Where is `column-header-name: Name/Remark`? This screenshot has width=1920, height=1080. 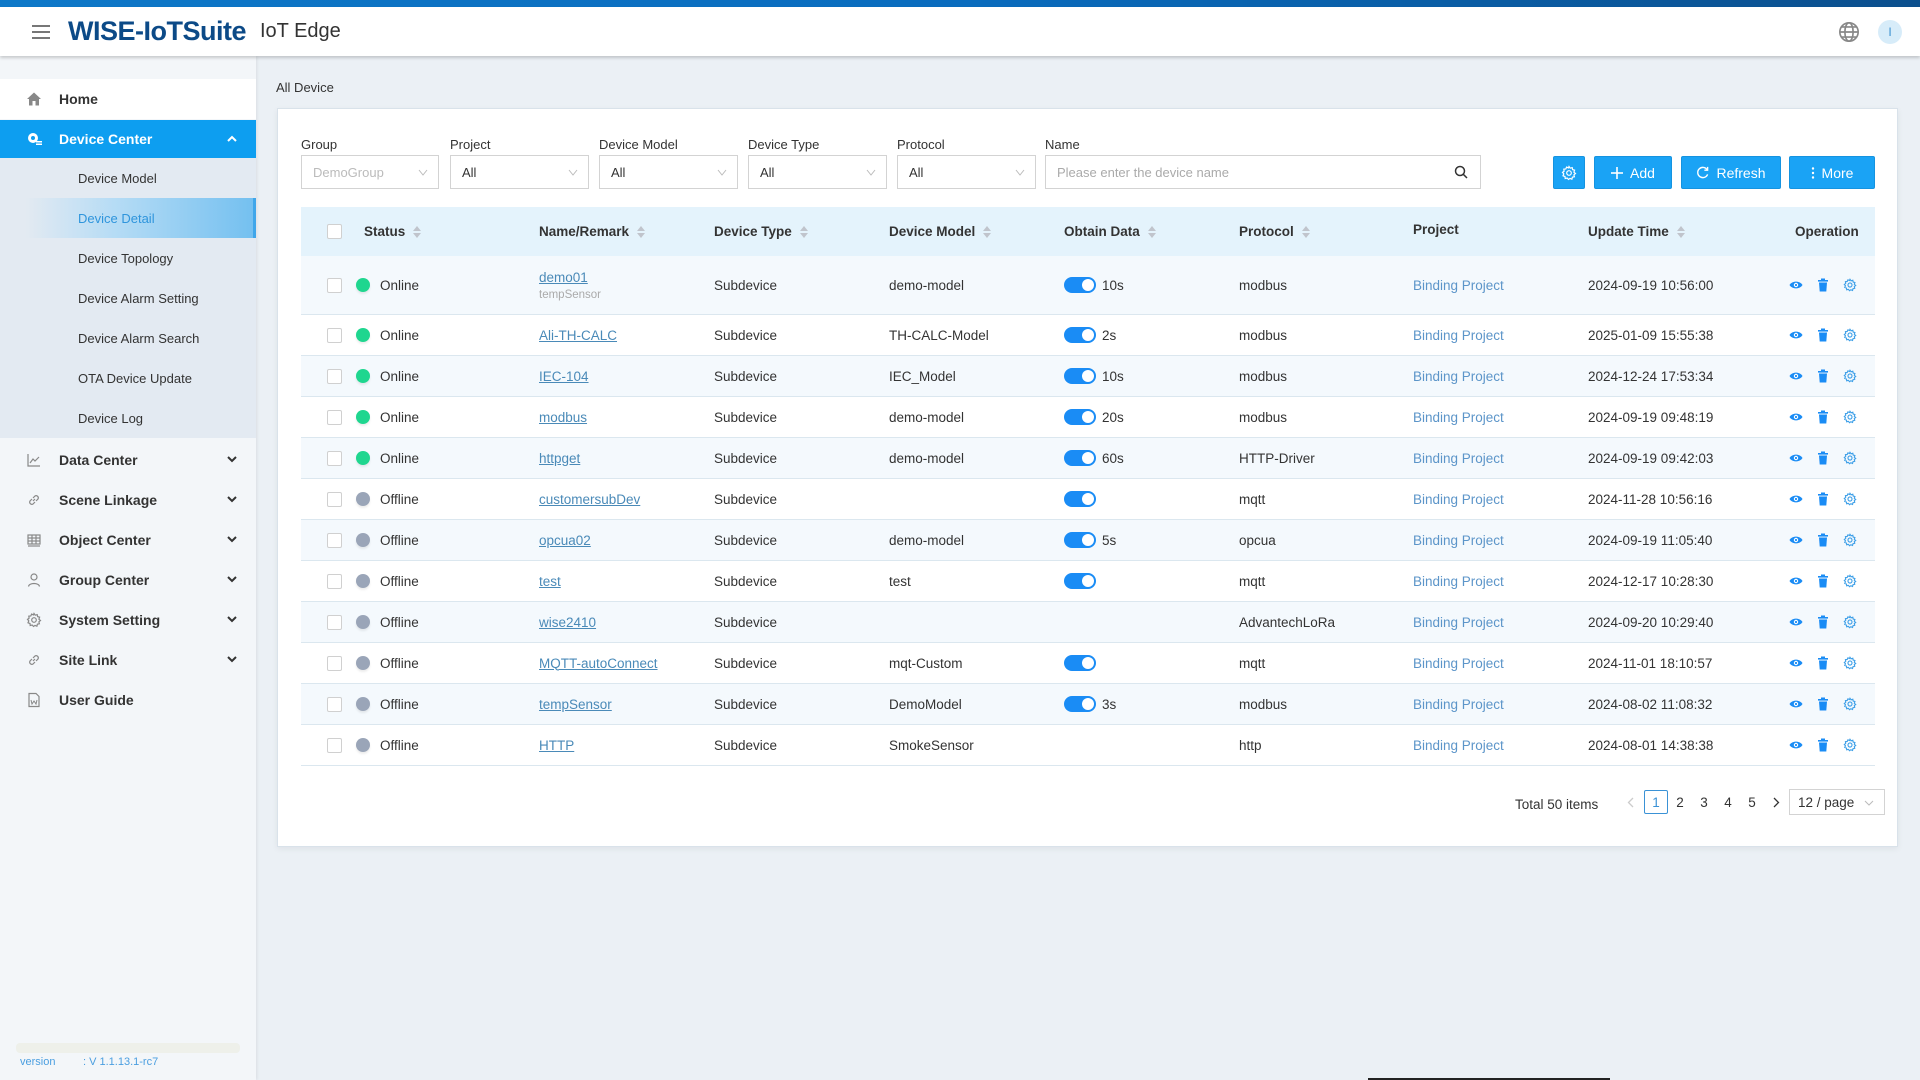 column-header-name: Name/Remark is located at coordinates (592, 231).